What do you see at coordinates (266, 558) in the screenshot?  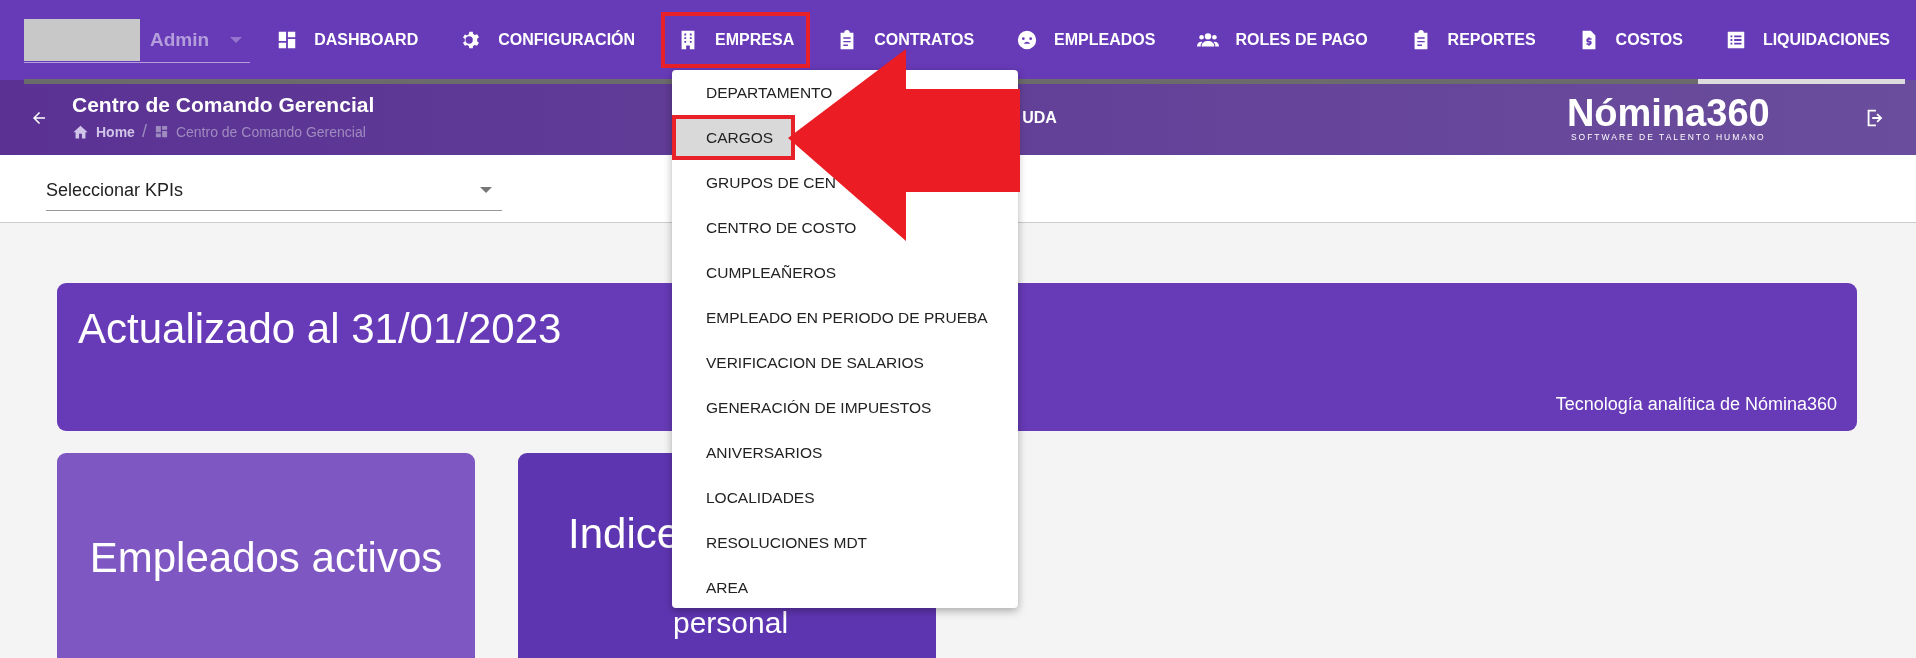 I see `card-title: Empleados activos` at bounding box center [266, 558].